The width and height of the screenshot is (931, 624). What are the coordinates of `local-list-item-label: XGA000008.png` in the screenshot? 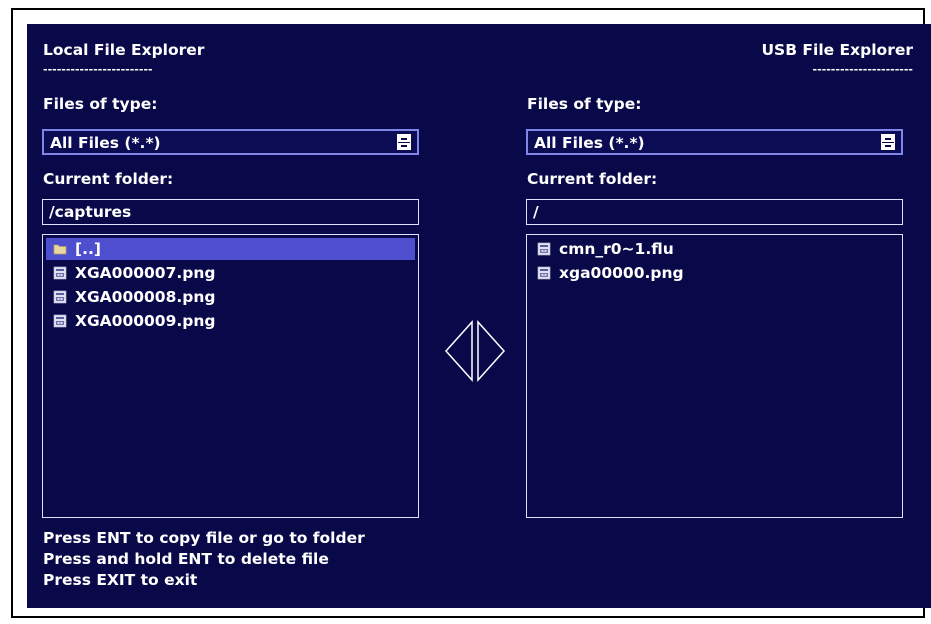 It's located at (145, 297).